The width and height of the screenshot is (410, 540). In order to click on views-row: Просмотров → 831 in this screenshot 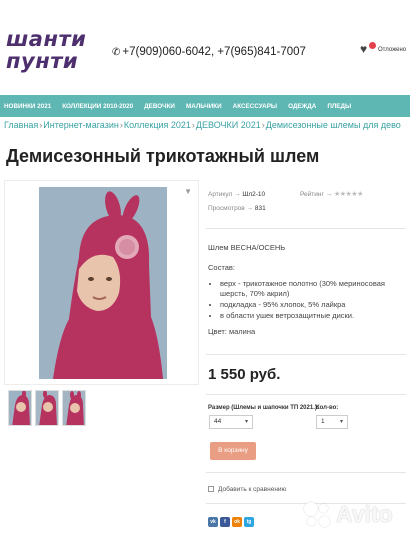, I will do `click(237, 208)`.